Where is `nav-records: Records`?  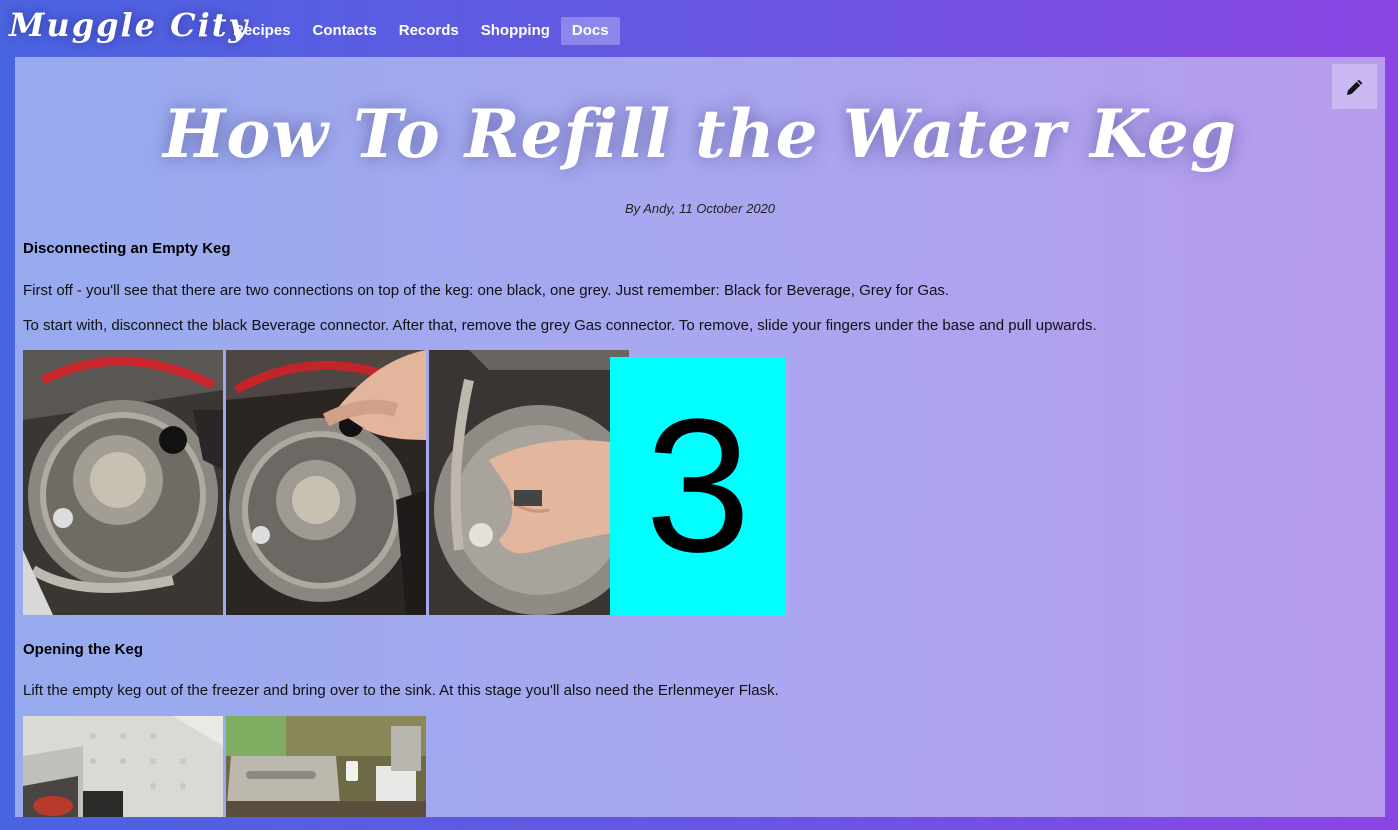
nav-records: Records is located at coordinates (429, 31).